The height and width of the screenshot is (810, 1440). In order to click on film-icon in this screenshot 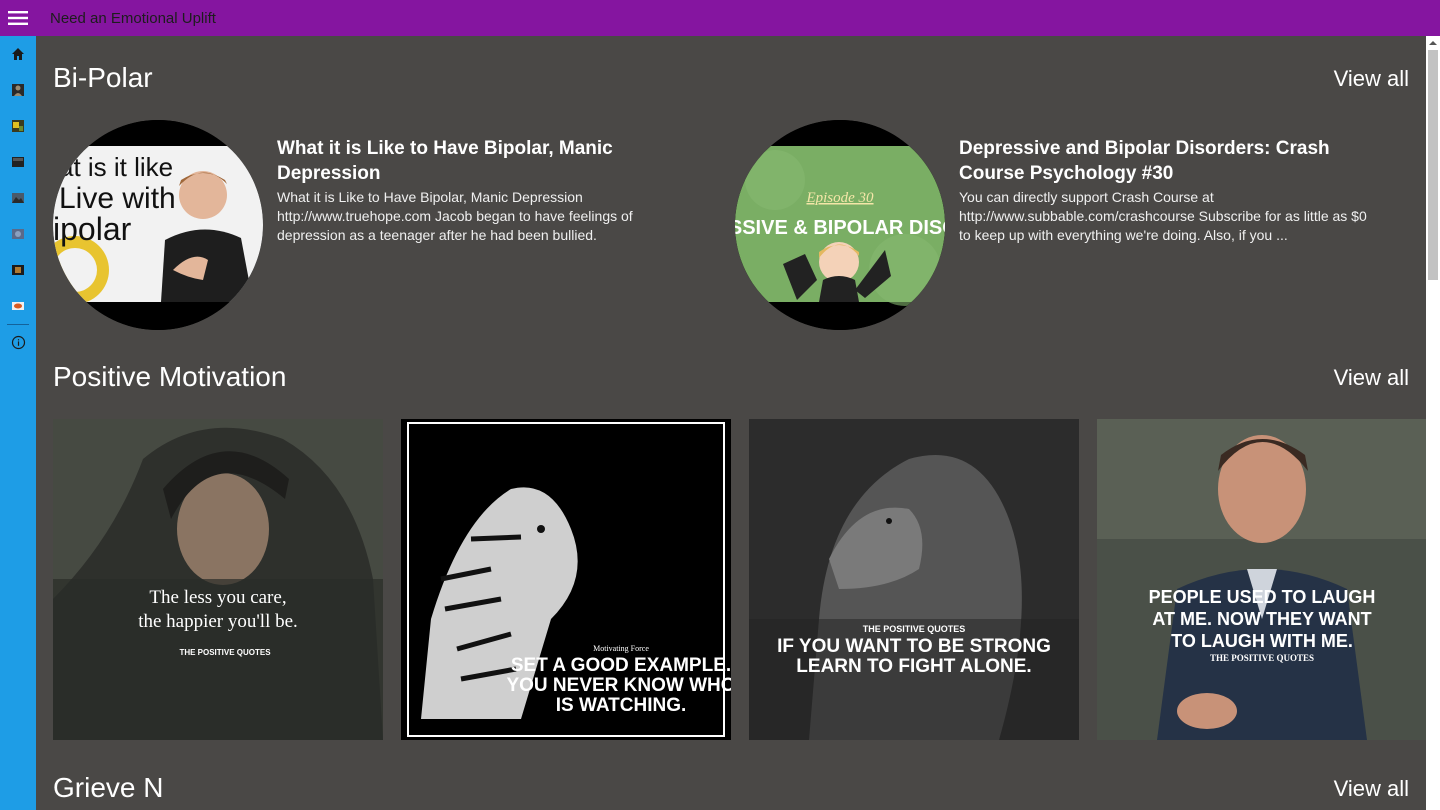, I will do `click(18, 270)`.